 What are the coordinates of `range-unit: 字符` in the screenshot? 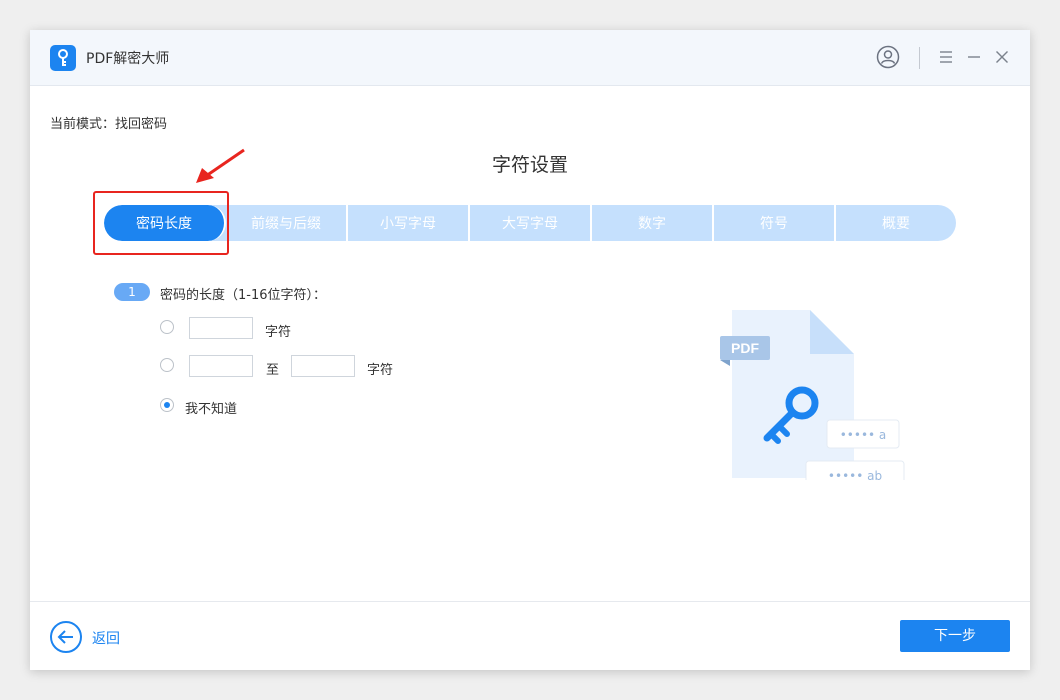 It's located at (380, 370).